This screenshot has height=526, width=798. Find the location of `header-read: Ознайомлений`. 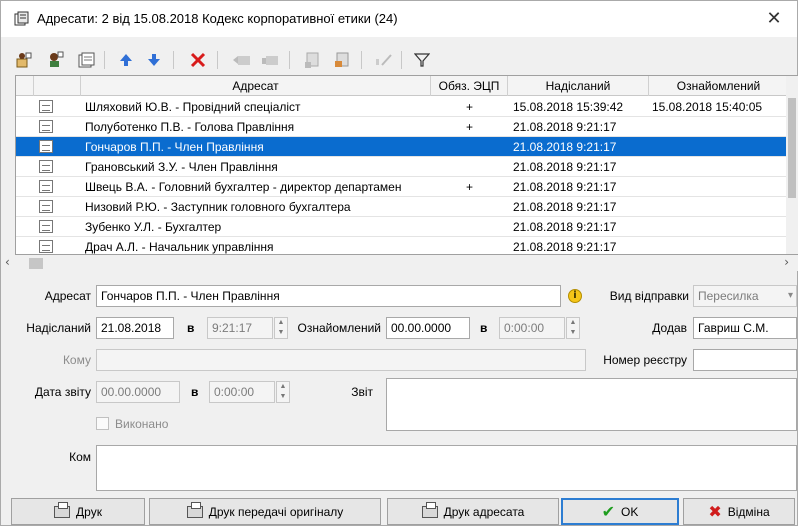

header-read: Ознайомлений is located at coordinates (719, 86).